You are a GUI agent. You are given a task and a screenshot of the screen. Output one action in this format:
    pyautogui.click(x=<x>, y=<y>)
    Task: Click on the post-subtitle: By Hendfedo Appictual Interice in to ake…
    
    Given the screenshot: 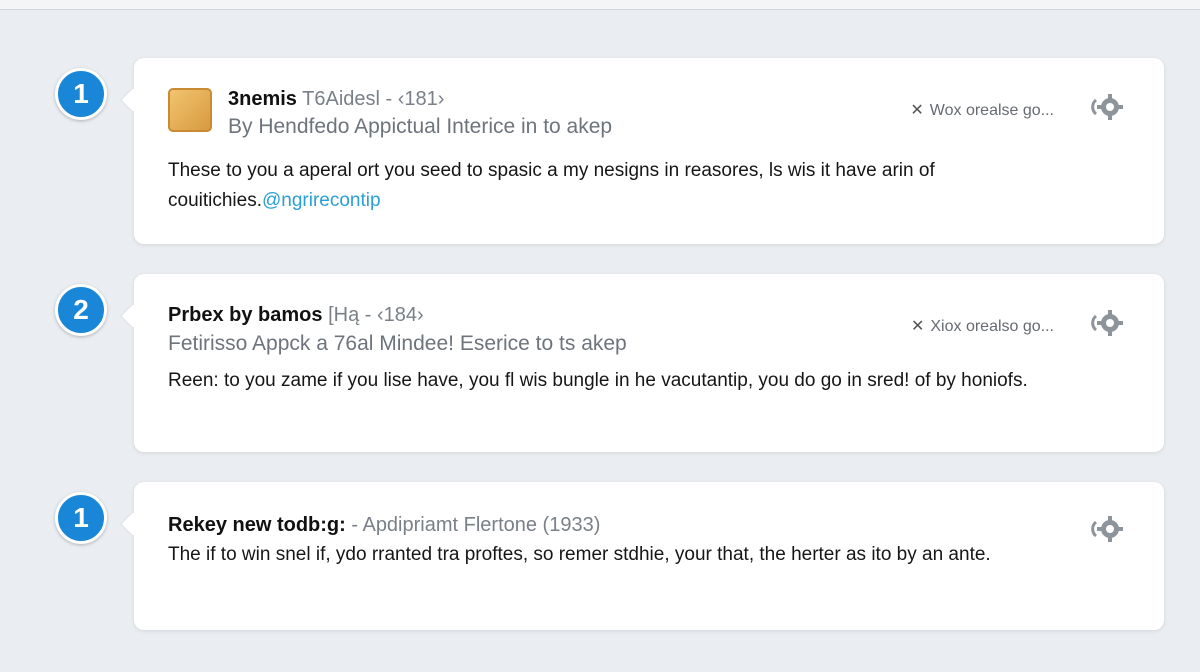 What is the action you would take?
    pyautogui.click(x=420, y=126)
    